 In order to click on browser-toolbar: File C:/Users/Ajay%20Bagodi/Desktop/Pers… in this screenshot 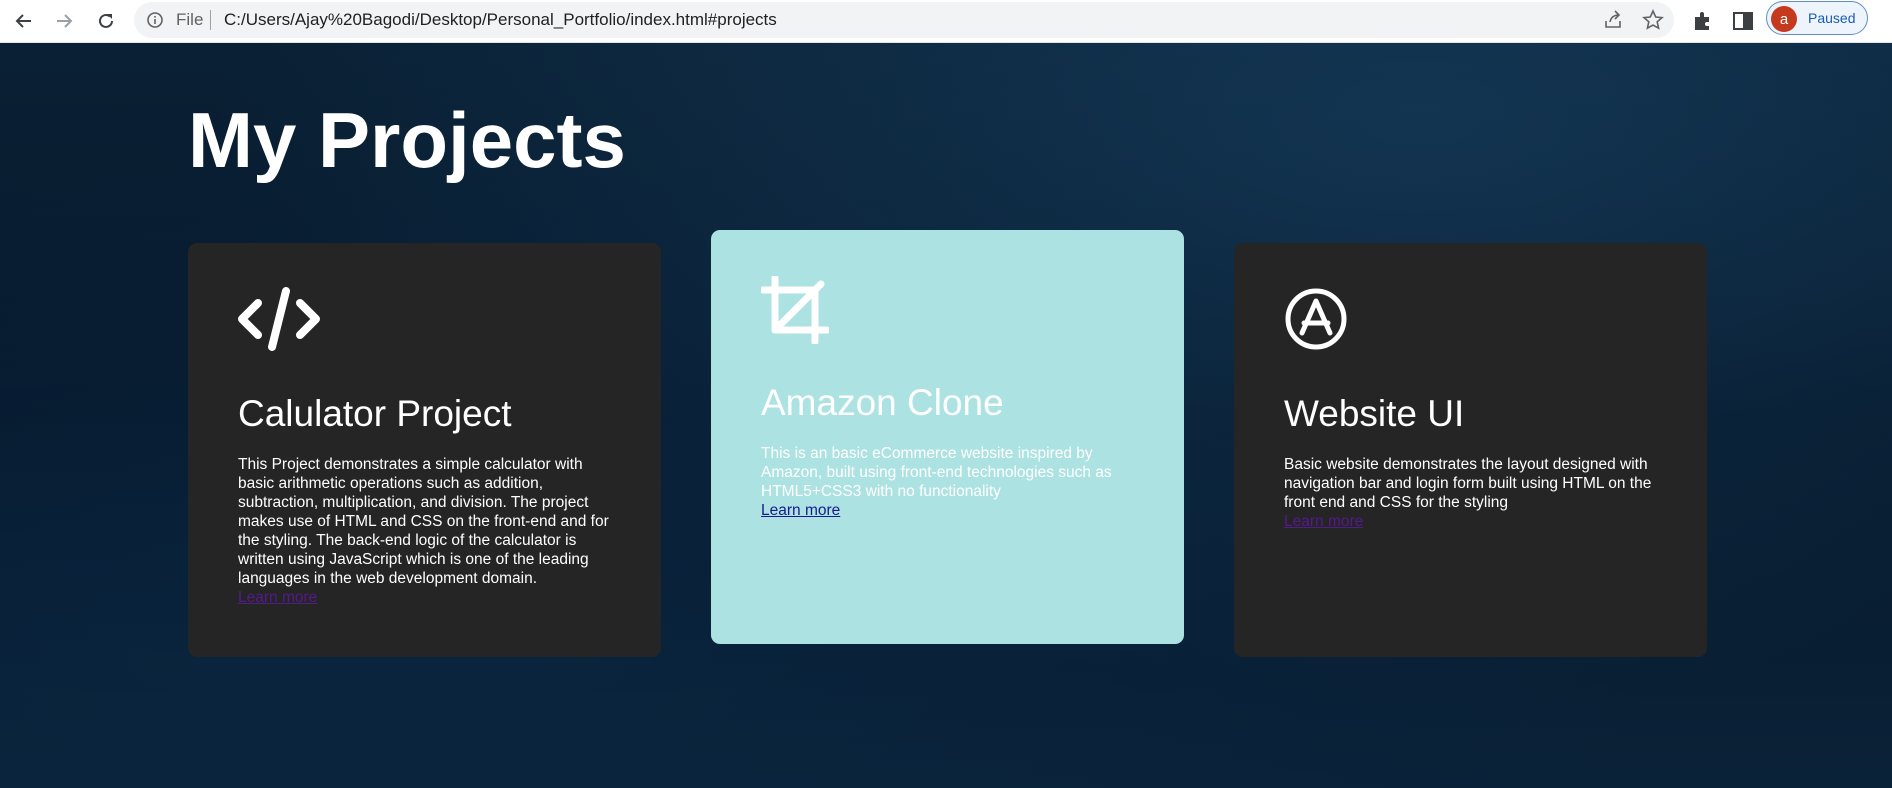, I will do `click(946, 21)`.